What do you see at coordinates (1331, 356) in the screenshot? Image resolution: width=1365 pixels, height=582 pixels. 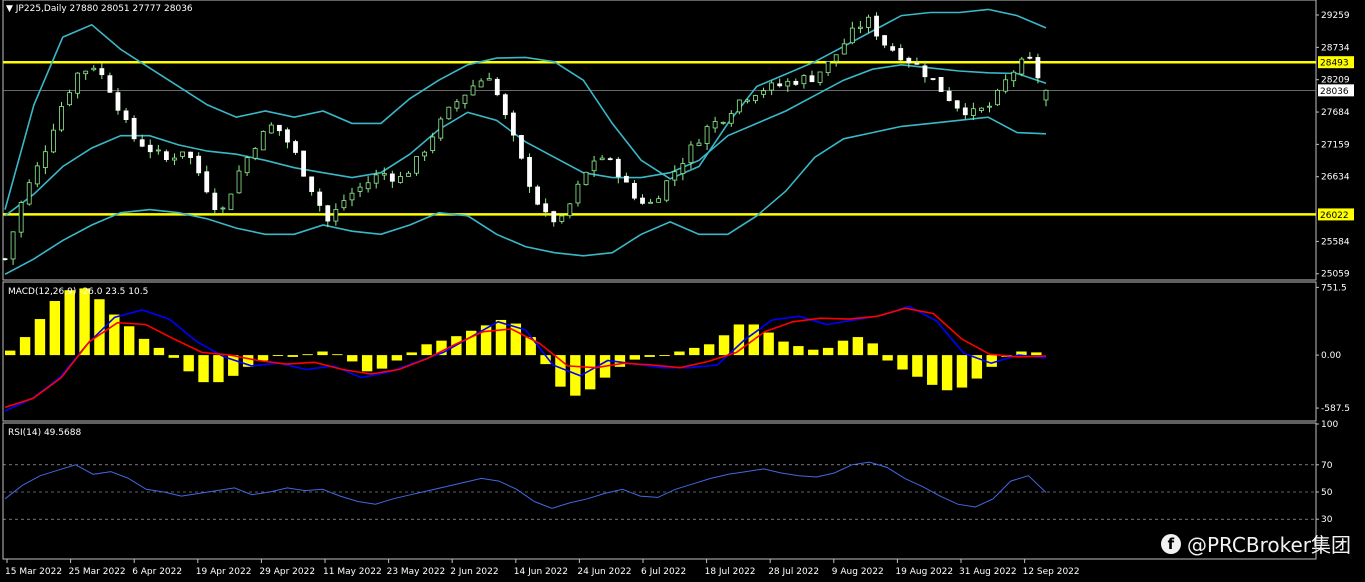 I see `macd-axis-tick-label: 0.00` at bounding box center [1331, 356].